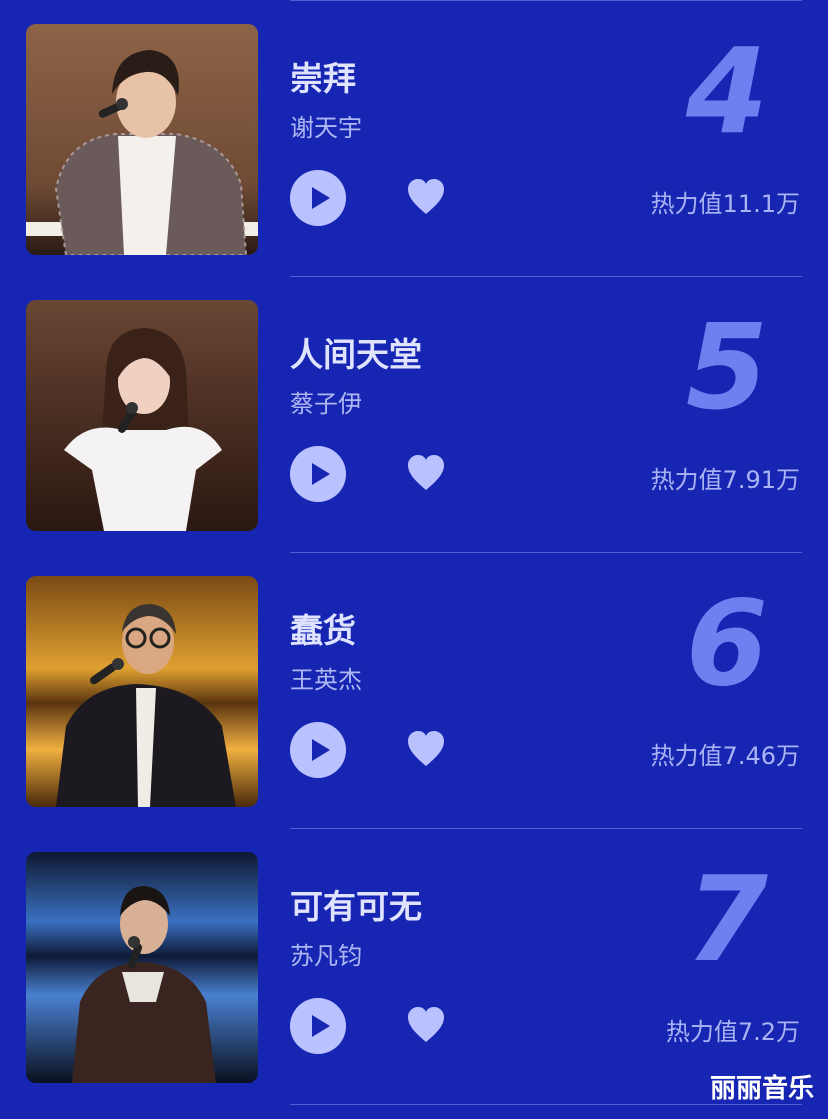 The height and width of the screenshot is (1119, 828). I want to click on song-title: 可有可无, so click(356, 906).